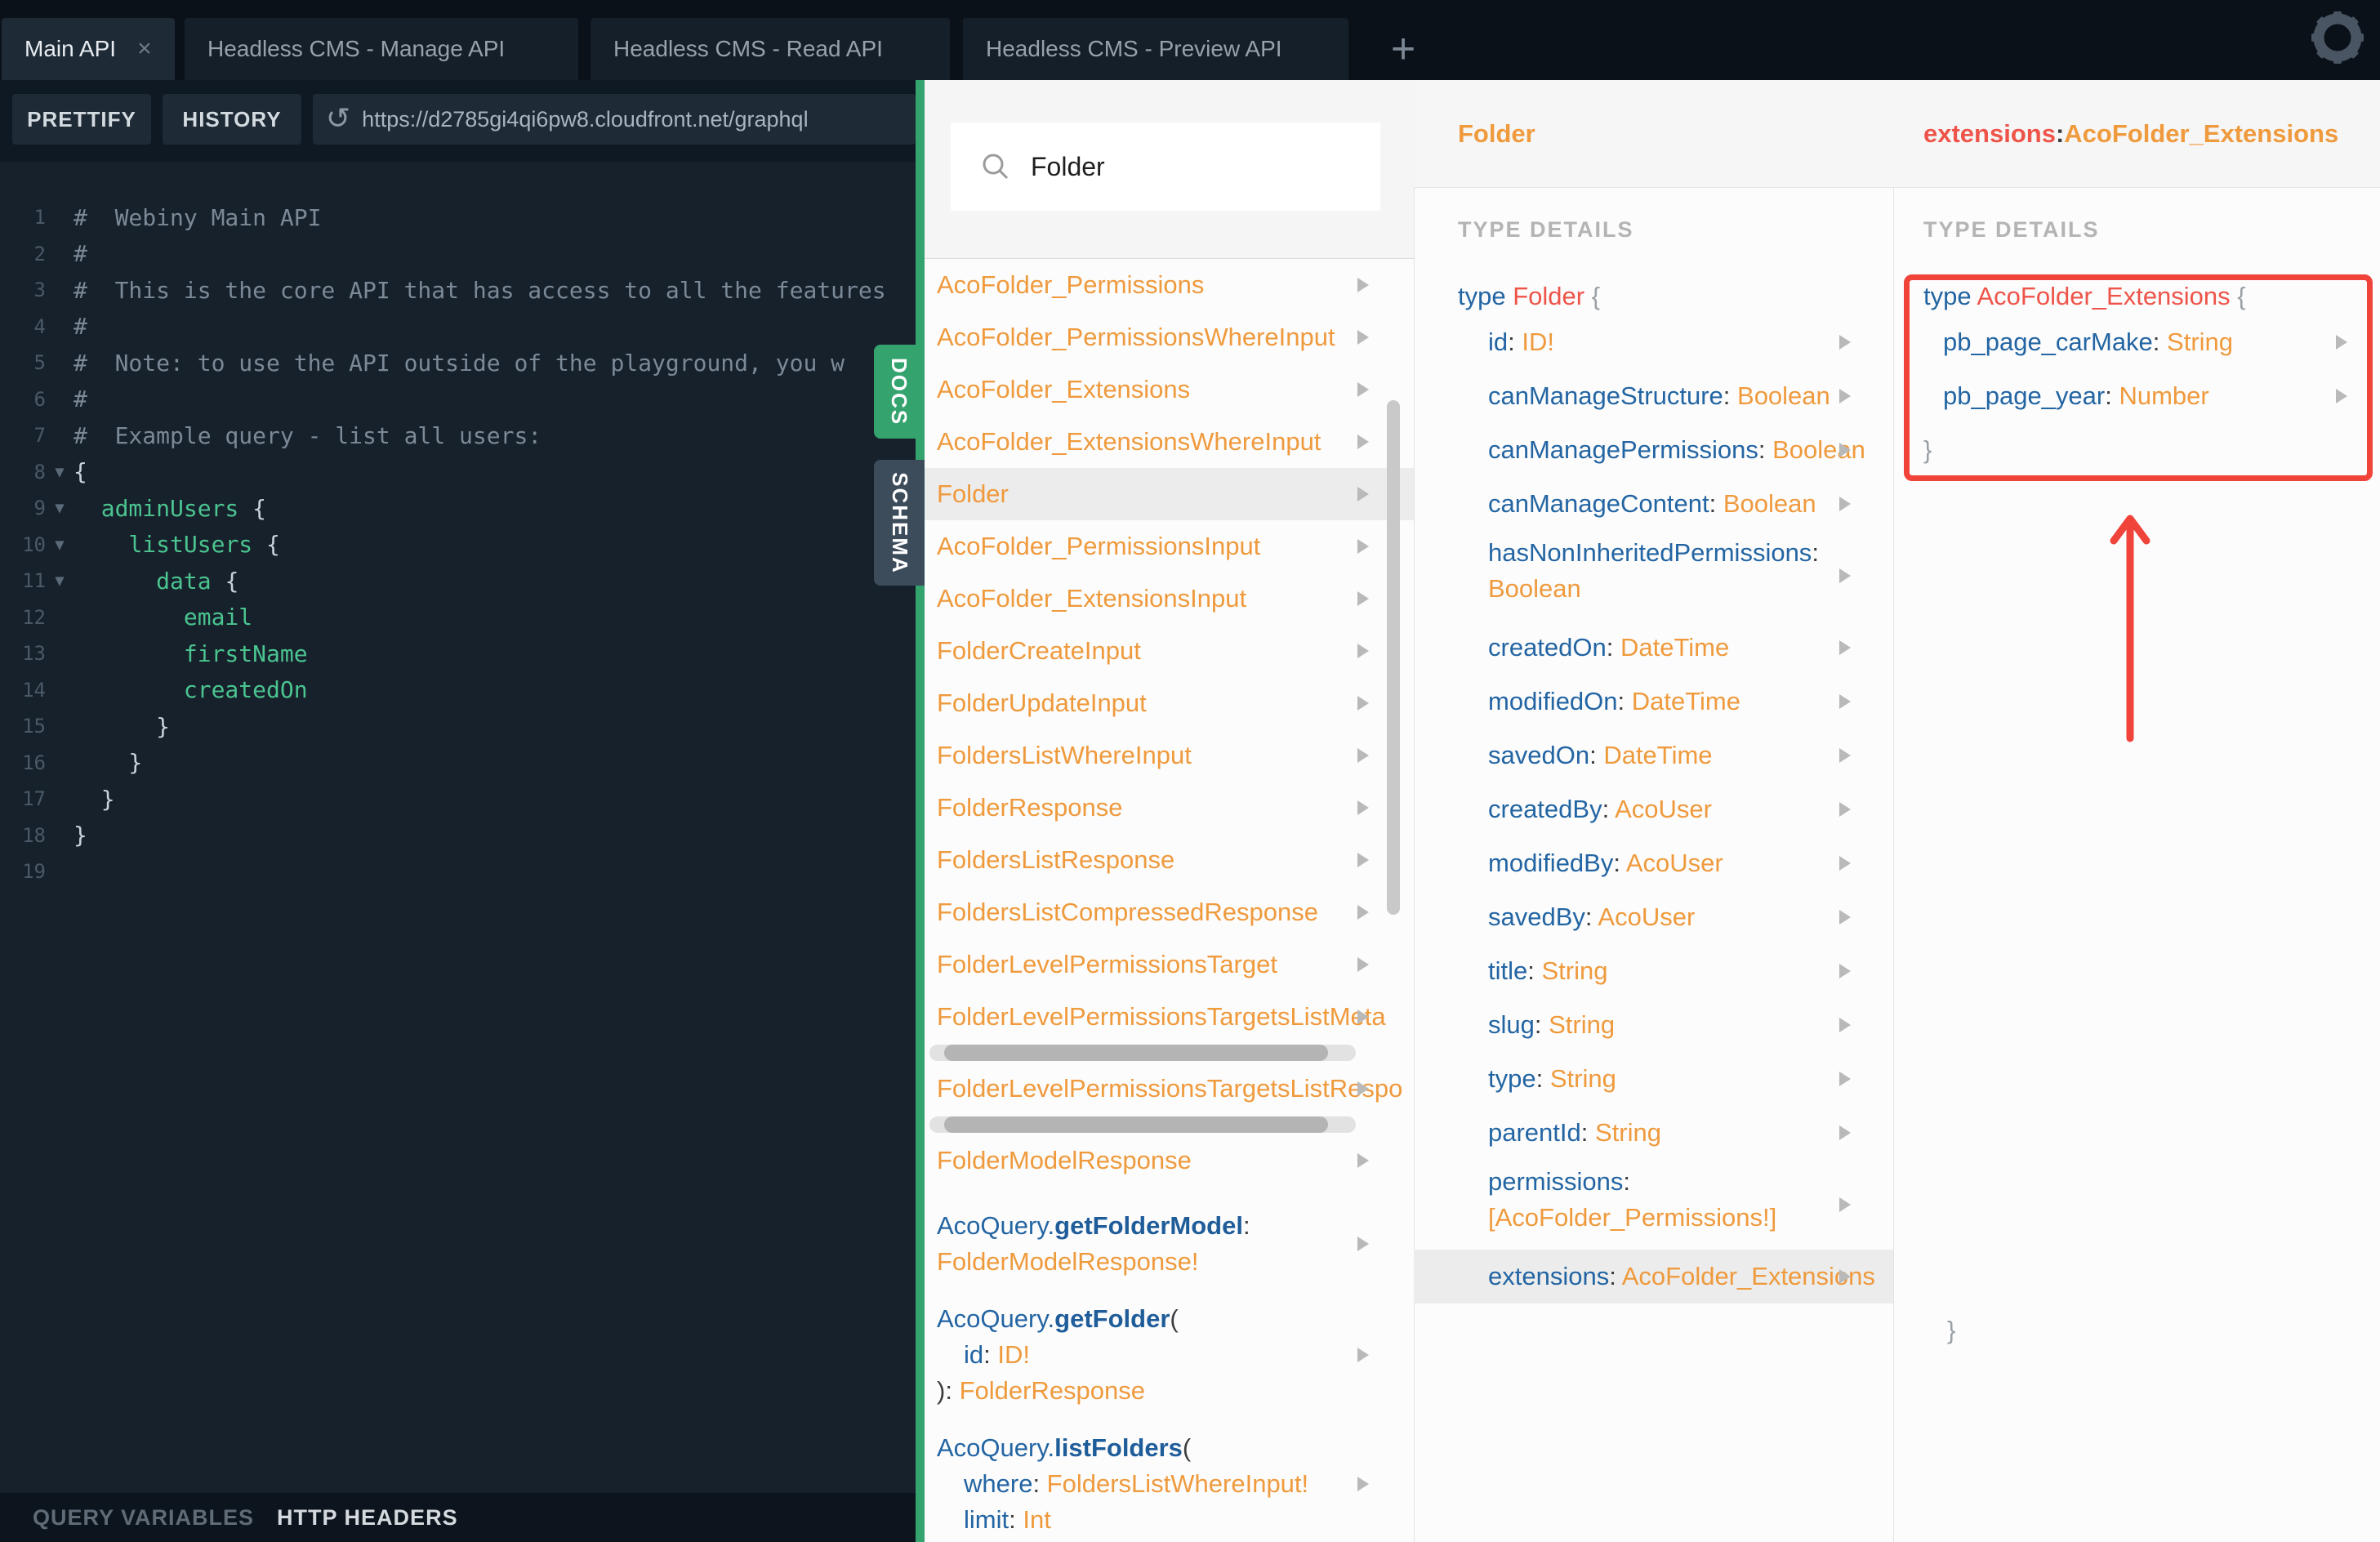  What do you see at coordinates (1169, 285) in the screenshot?
I see `type-list-item: AcoFolder_Permissions` at bounding box center [1169, 285].